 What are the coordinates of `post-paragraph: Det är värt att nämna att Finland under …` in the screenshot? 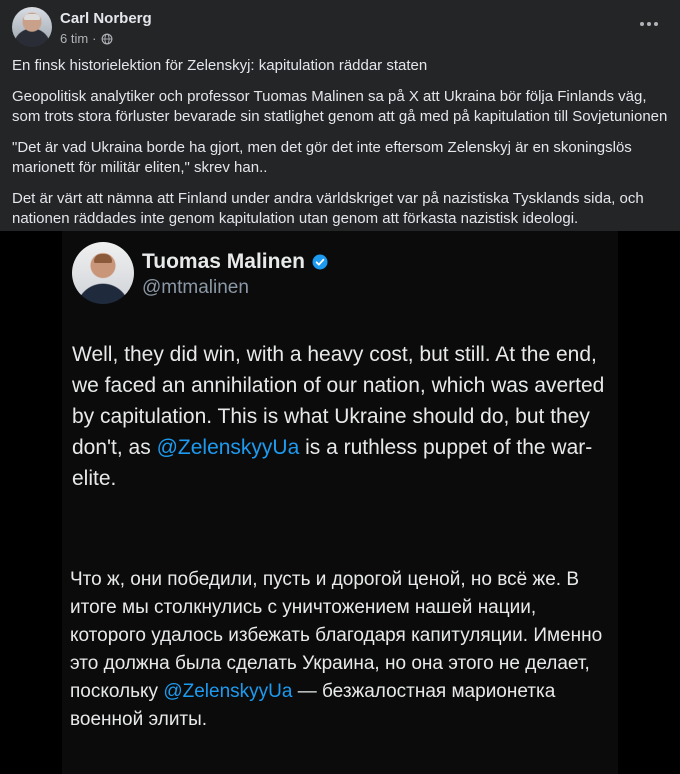 It's located at (328, 208).